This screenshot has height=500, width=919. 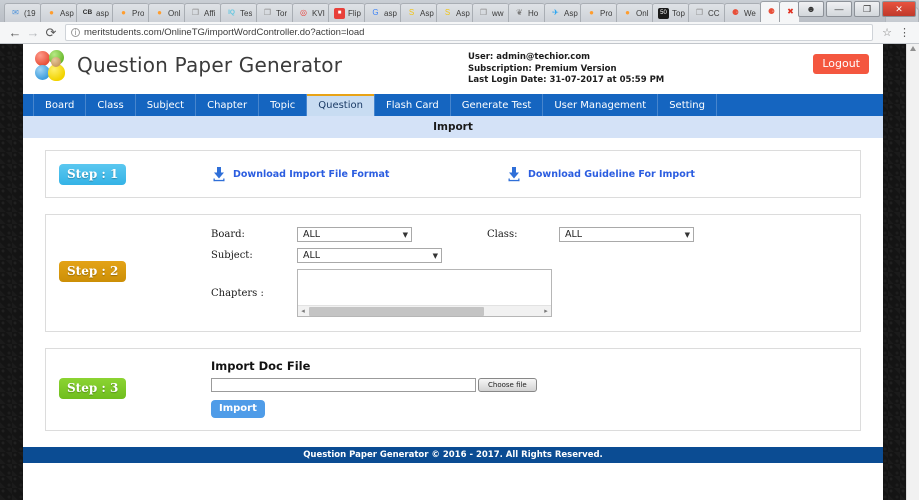 What do you see at coordinates (267, 12) in the screenshot?
I see `page-icon: ❐` at bounding box center [267, 12].